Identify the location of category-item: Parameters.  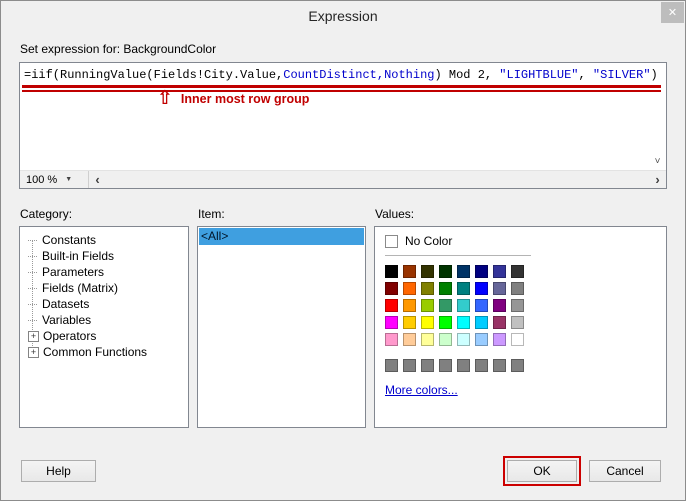
(104, 272).